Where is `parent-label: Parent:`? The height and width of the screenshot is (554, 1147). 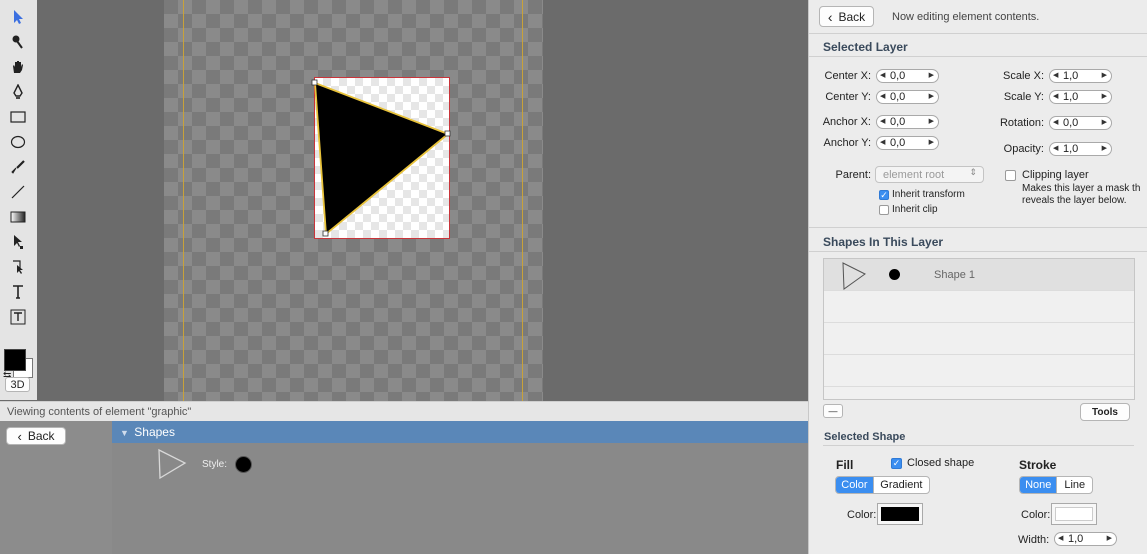
parent-label: Parent: is located at coordinates (853, 175).